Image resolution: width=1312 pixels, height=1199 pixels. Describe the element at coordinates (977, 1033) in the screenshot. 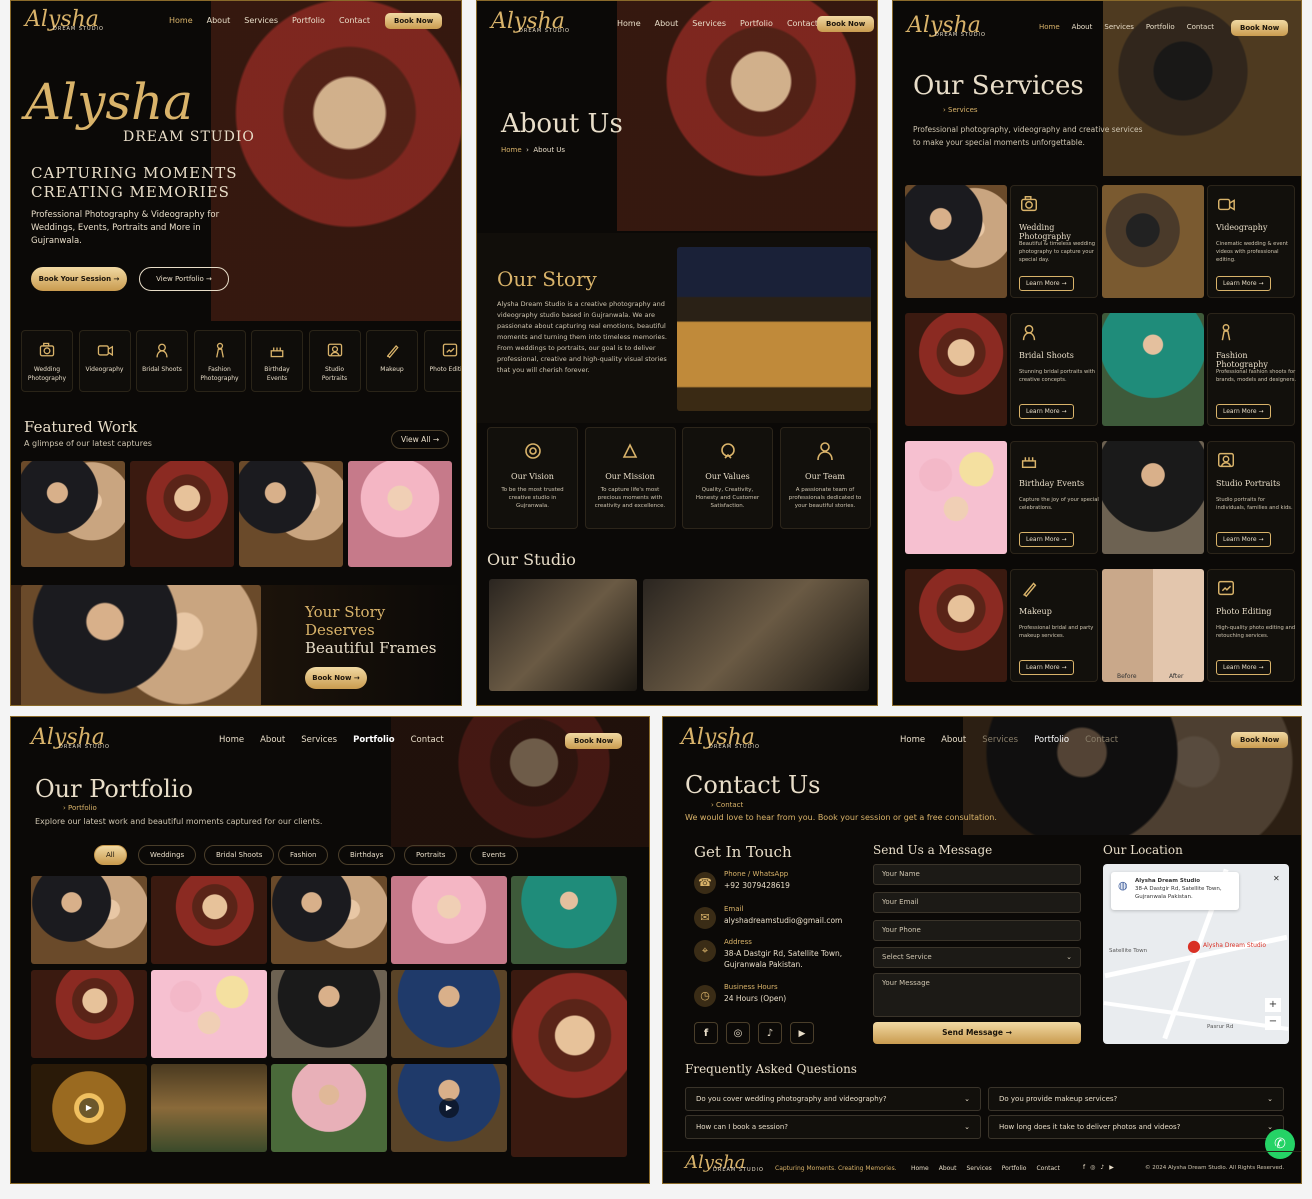

I see `send-message-button: Send Message →` at that location.